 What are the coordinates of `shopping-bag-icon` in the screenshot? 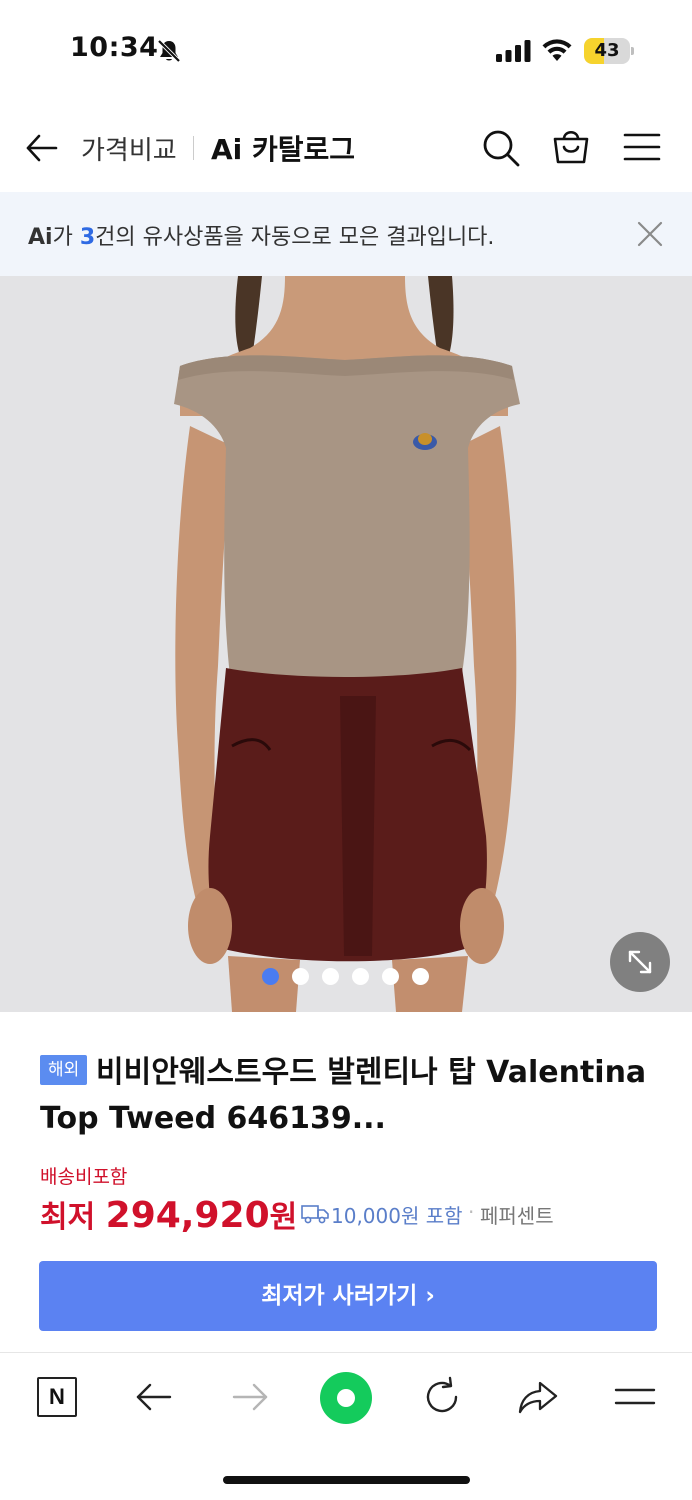 It's located at (571, 146).